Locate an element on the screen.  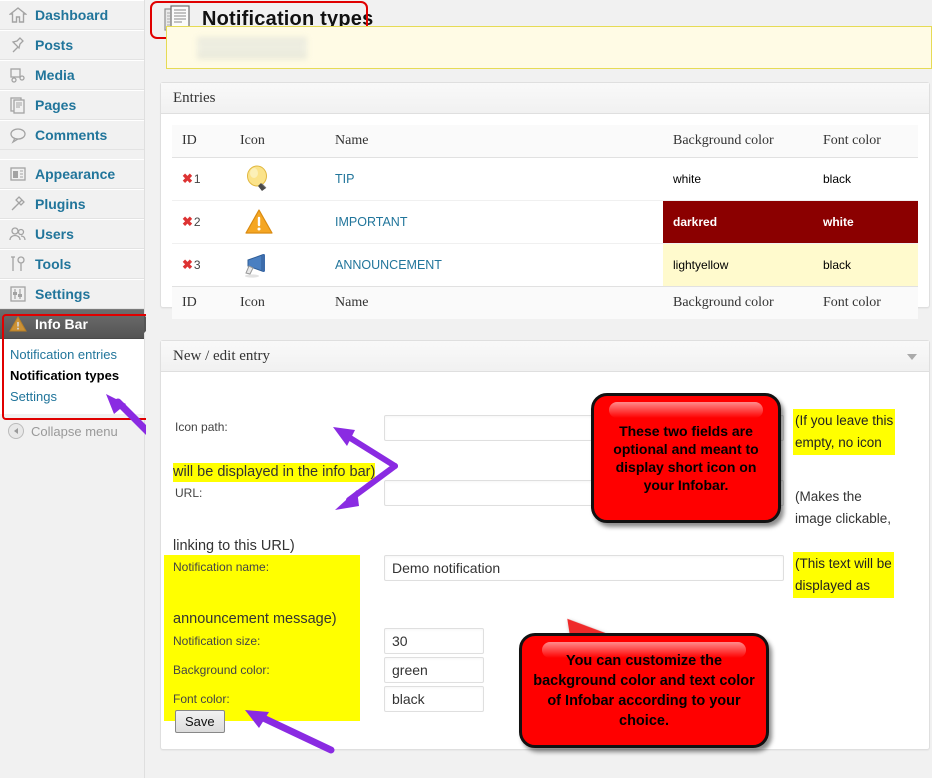
table-row: ✖2 IMPORTANT darkred white is located at coordinates (545, 222).